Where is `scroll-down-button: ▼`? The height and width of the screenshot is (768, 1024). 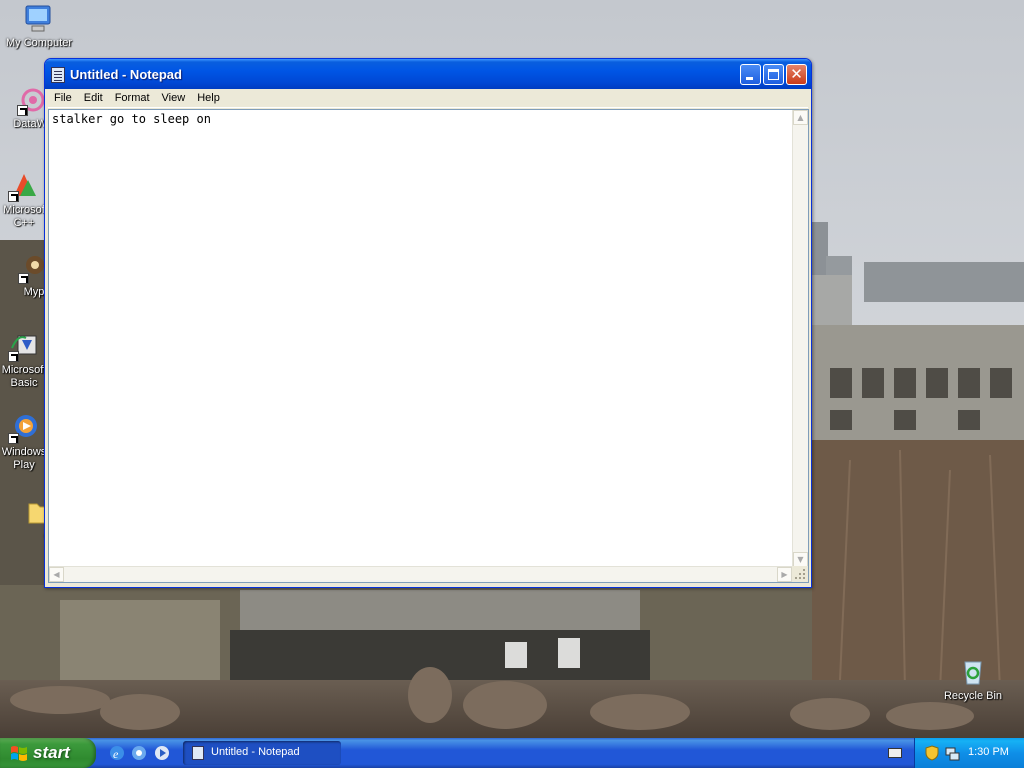 scroll-down-button: ▼ is located at coordinates (800, 559).